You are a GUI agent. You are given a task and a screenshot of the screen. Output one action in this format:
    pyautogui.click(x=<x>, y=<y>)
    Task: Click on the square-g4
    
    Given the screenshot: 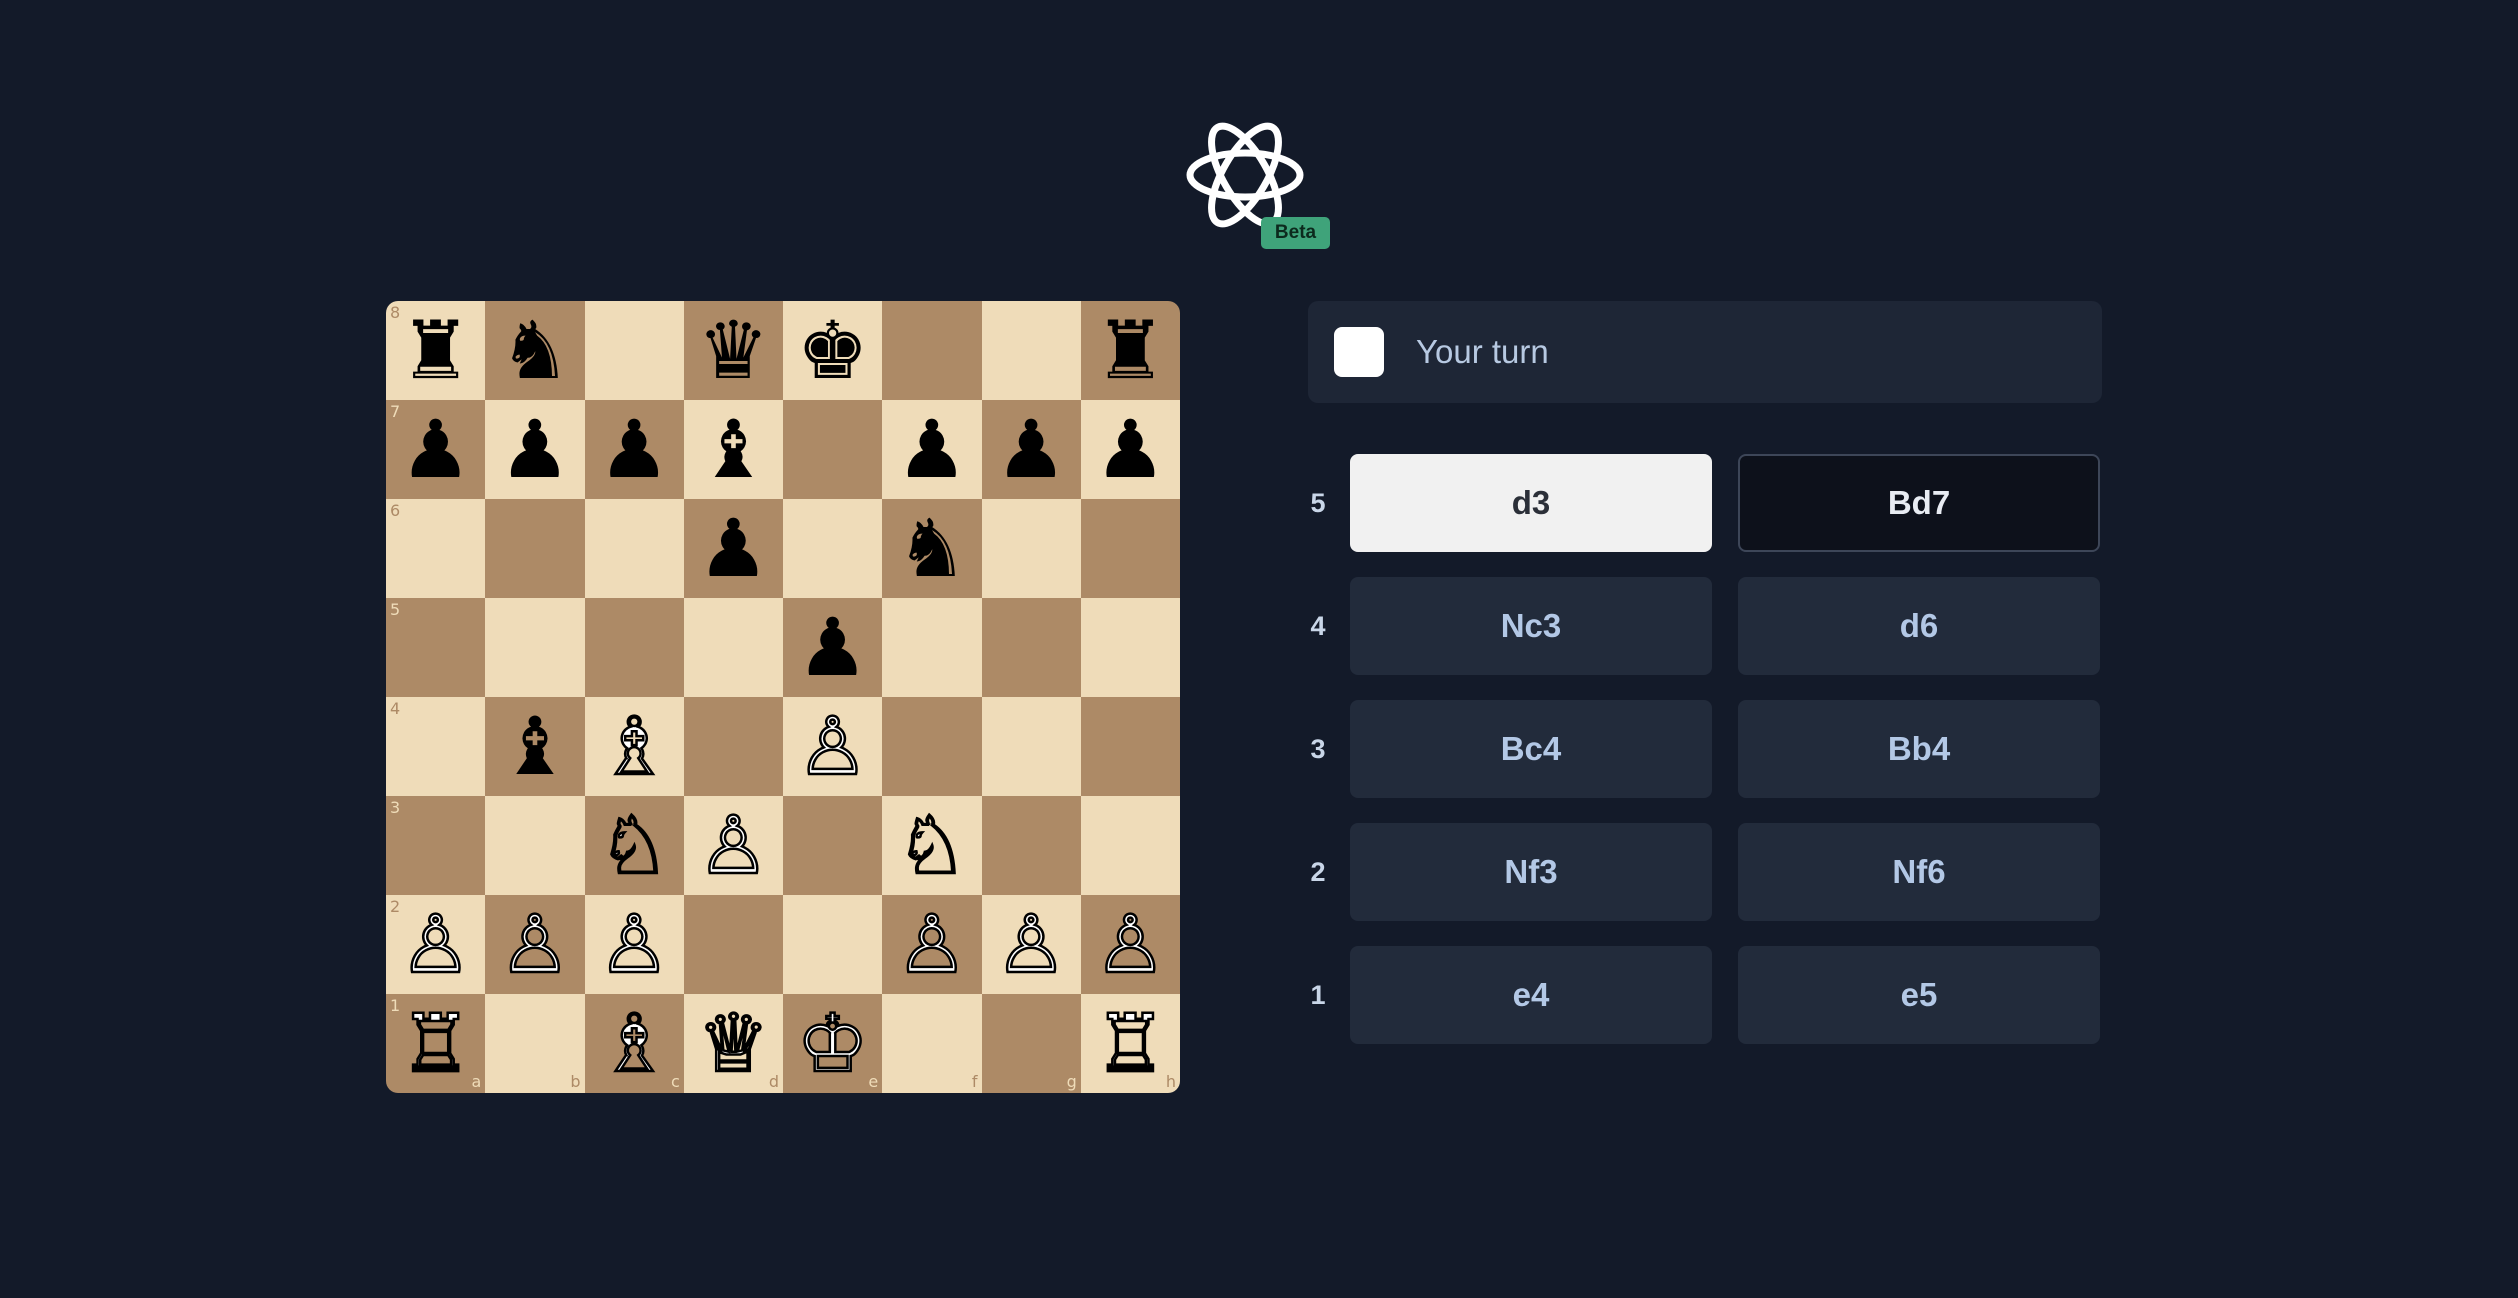 What is the action you would take?
    pyautogui.click(x=1031, y=746)
    